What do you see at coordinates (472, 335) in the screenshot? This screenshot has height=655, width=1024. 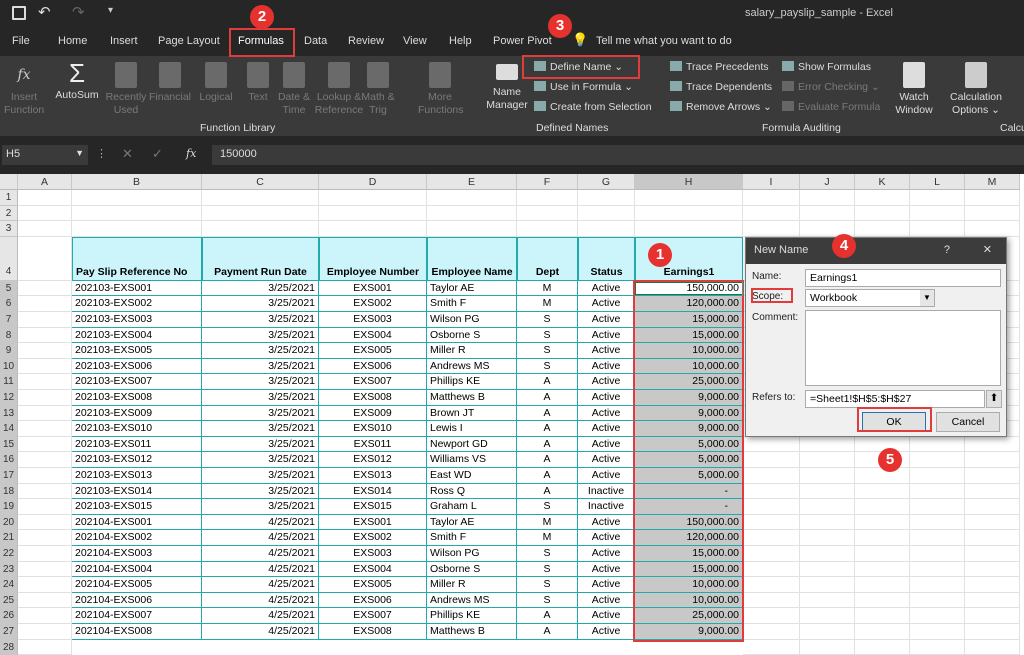 I see `table-cell: Osborne S` at bounding box center [472, 335].